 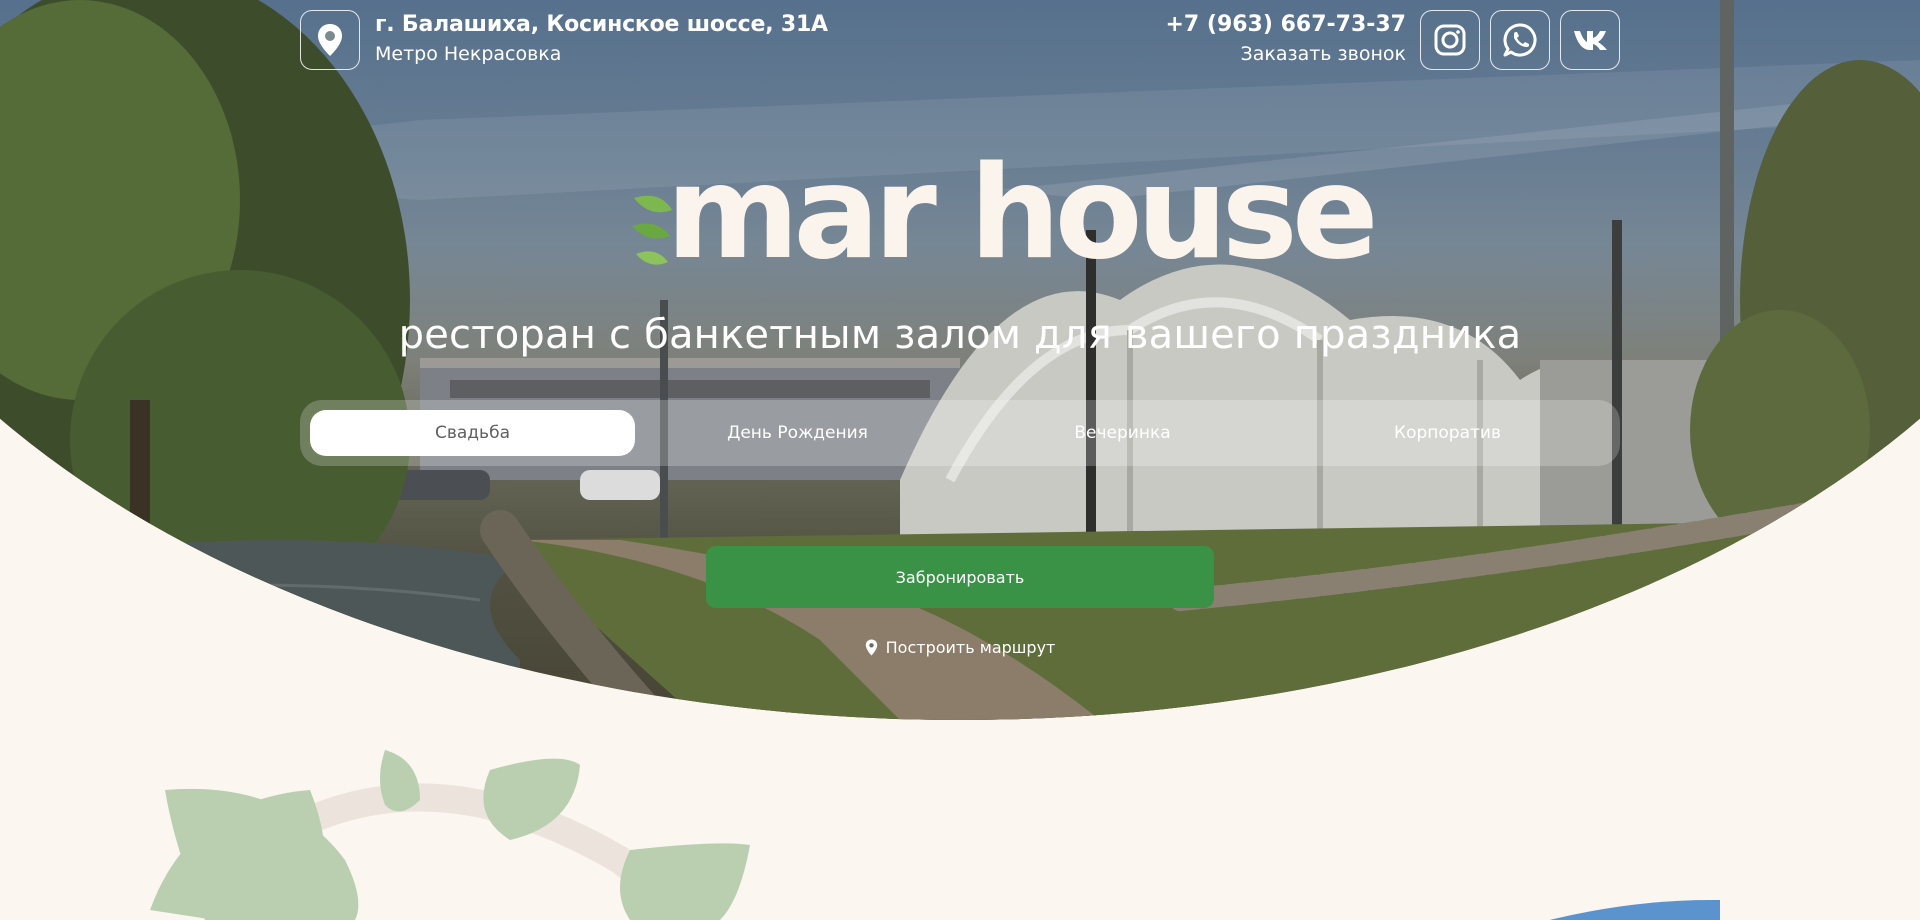 I want to click on whatsapp-button, so click(x=1520, y=40).